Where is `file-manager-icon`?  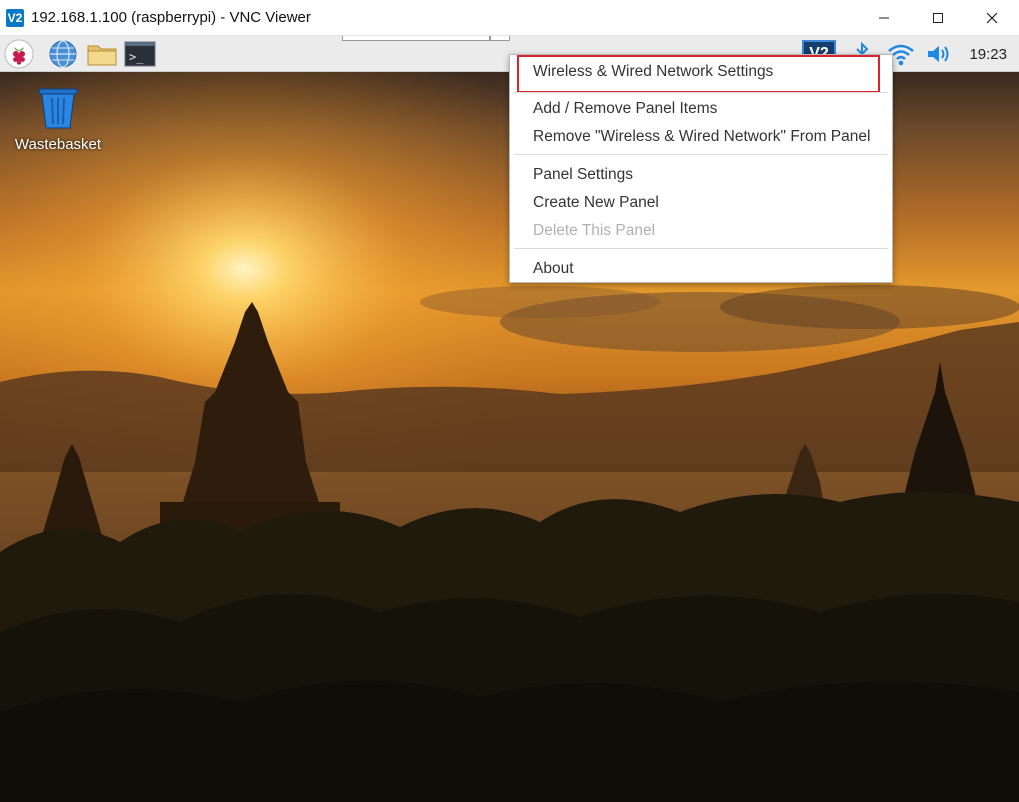
file-manager-icon is located at coordinates (102, 55).